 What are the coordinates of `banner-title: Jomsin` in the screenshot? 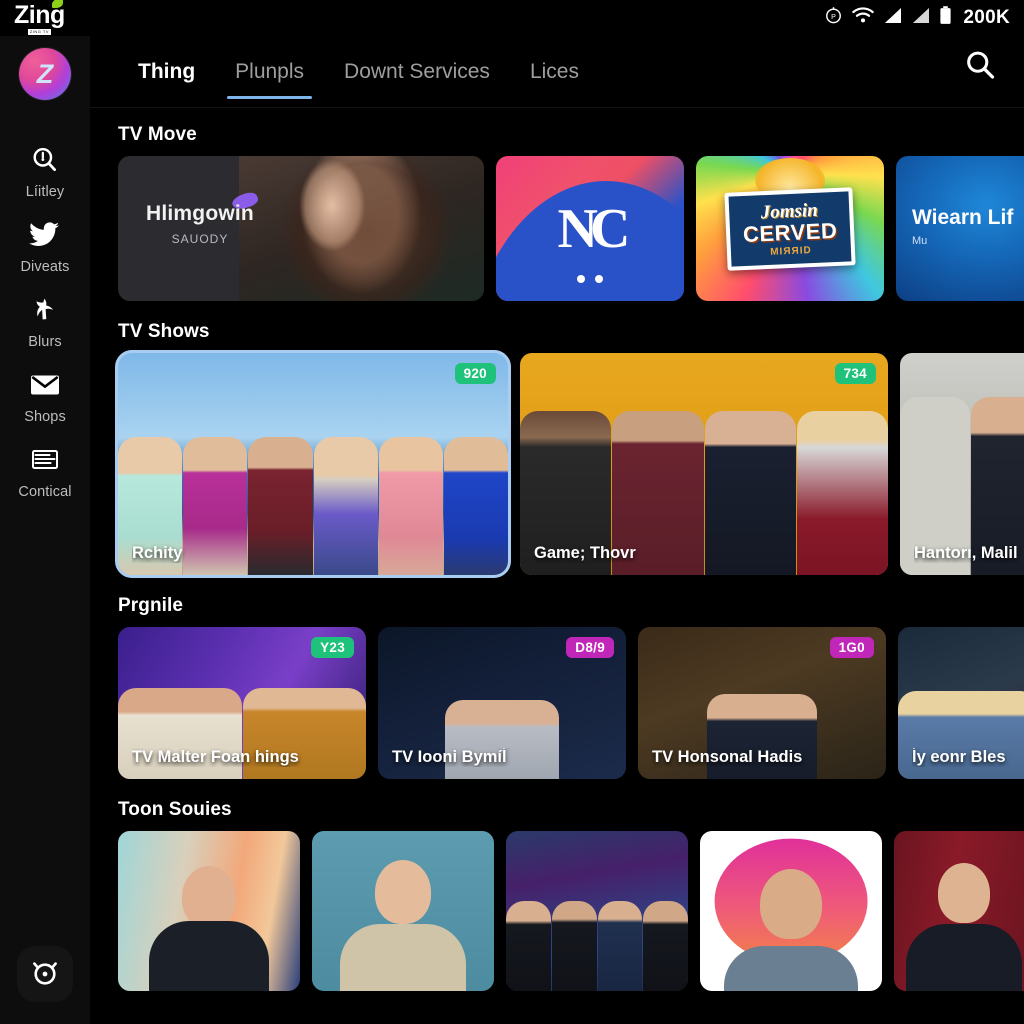 It's located at (789, 210).